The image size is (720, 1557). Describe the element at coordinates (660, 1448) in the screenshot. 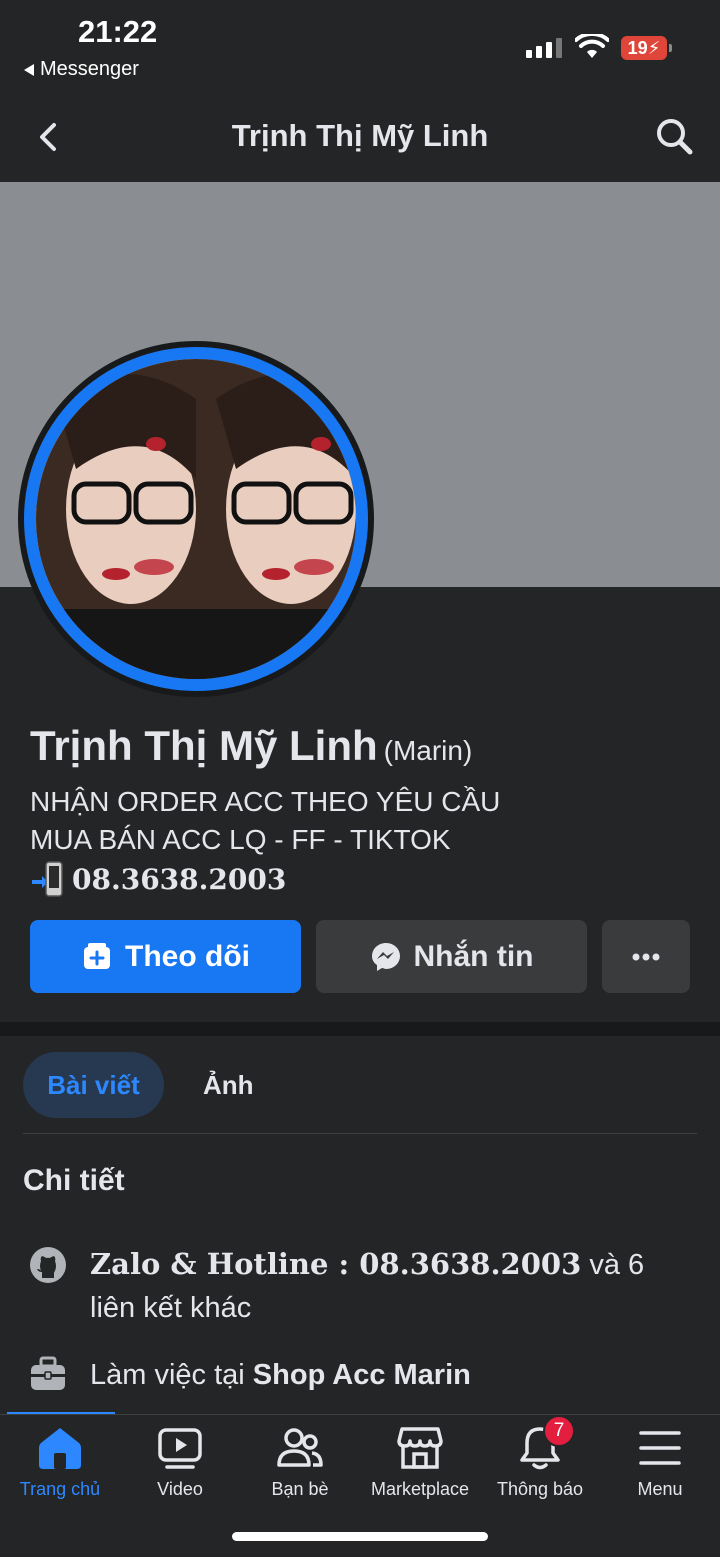

I see `menu-icon` at that location.